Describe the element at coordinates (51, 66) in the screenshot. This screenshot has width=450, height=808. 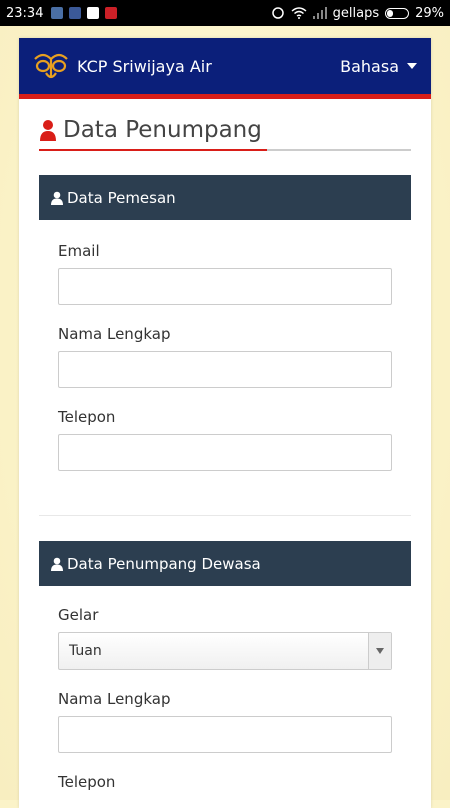
I see `sriwijaya-logo-icon` at that location.